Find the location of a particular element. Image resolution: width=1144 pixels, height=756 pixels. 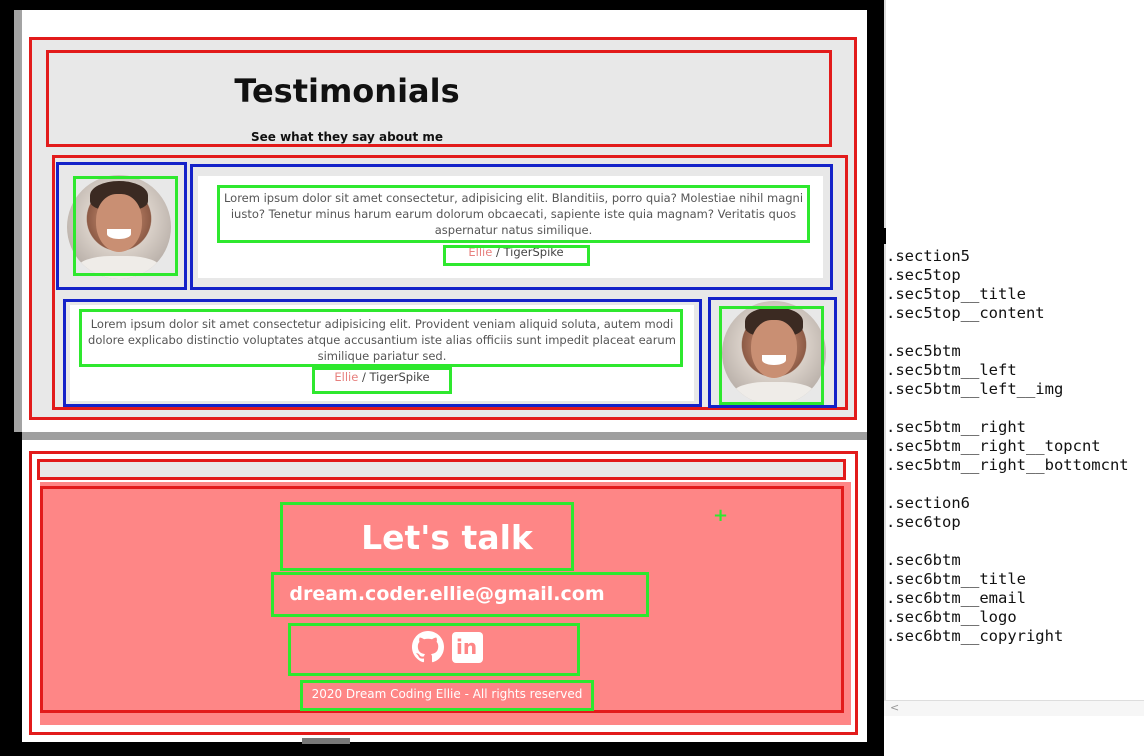

class-list-item: .sec5btm__right__topcnt is located at coordinates (993, 446).